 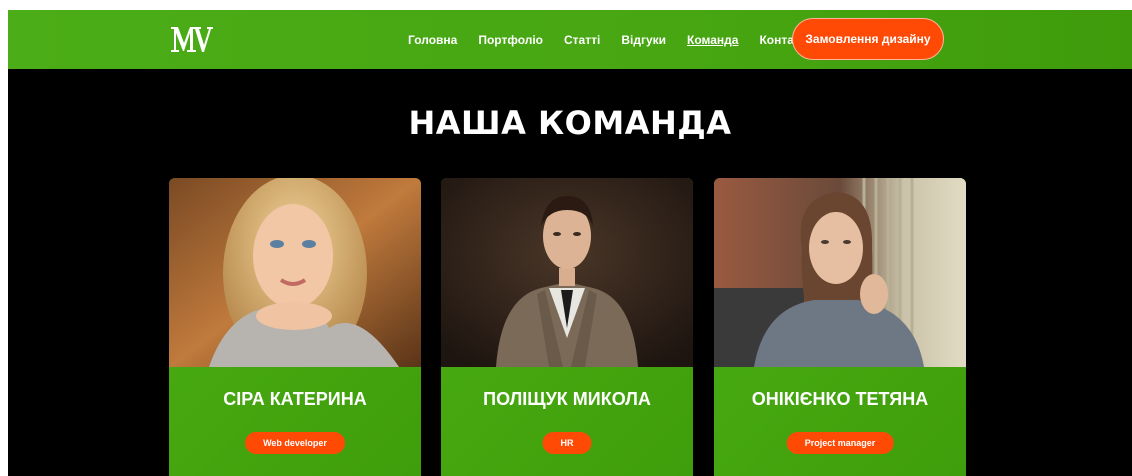 I want to click on member-role-badge: Web developer, so click(x=295, y=443).